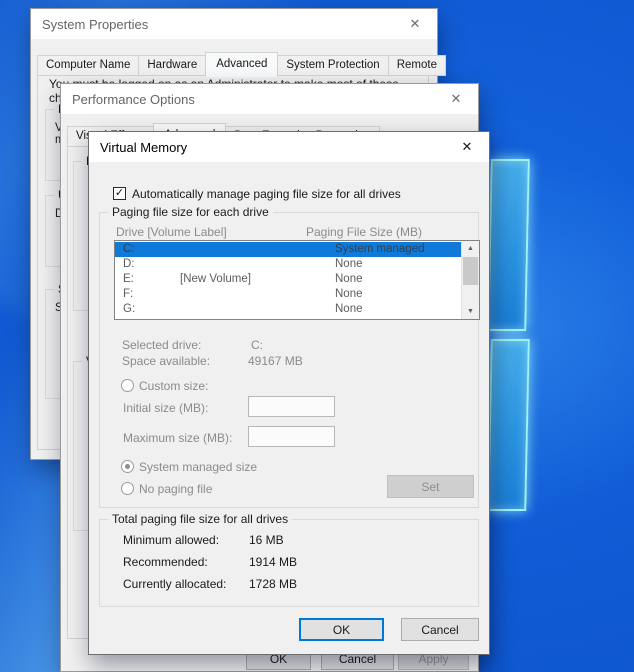 This screenshot has width=634, height=672. I want to click on checkmark-icon: ✓, so click(119, 192).